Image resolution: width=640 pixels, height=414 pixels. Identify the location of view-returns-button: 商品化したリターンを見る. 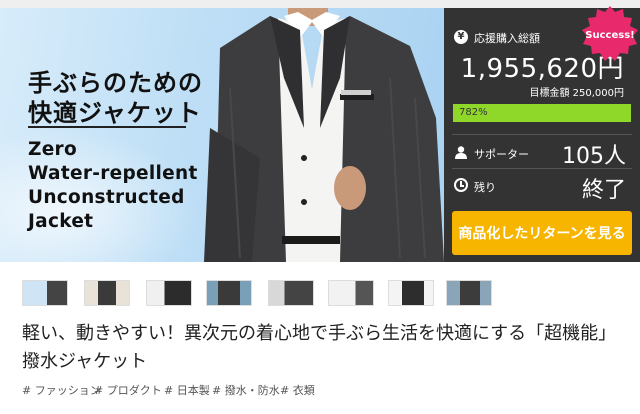
(542, 233).